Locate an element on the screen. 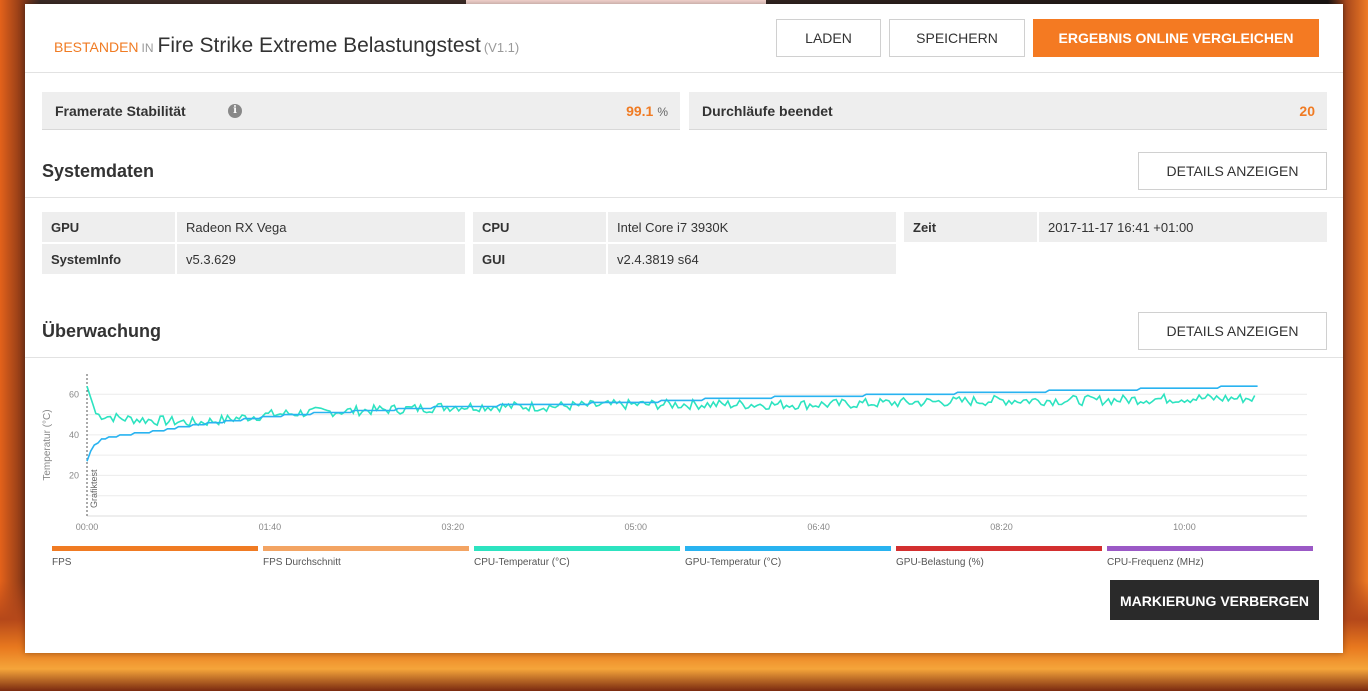  y-axis-label: Temperatur (°C) is located at coordinates (47, 444).